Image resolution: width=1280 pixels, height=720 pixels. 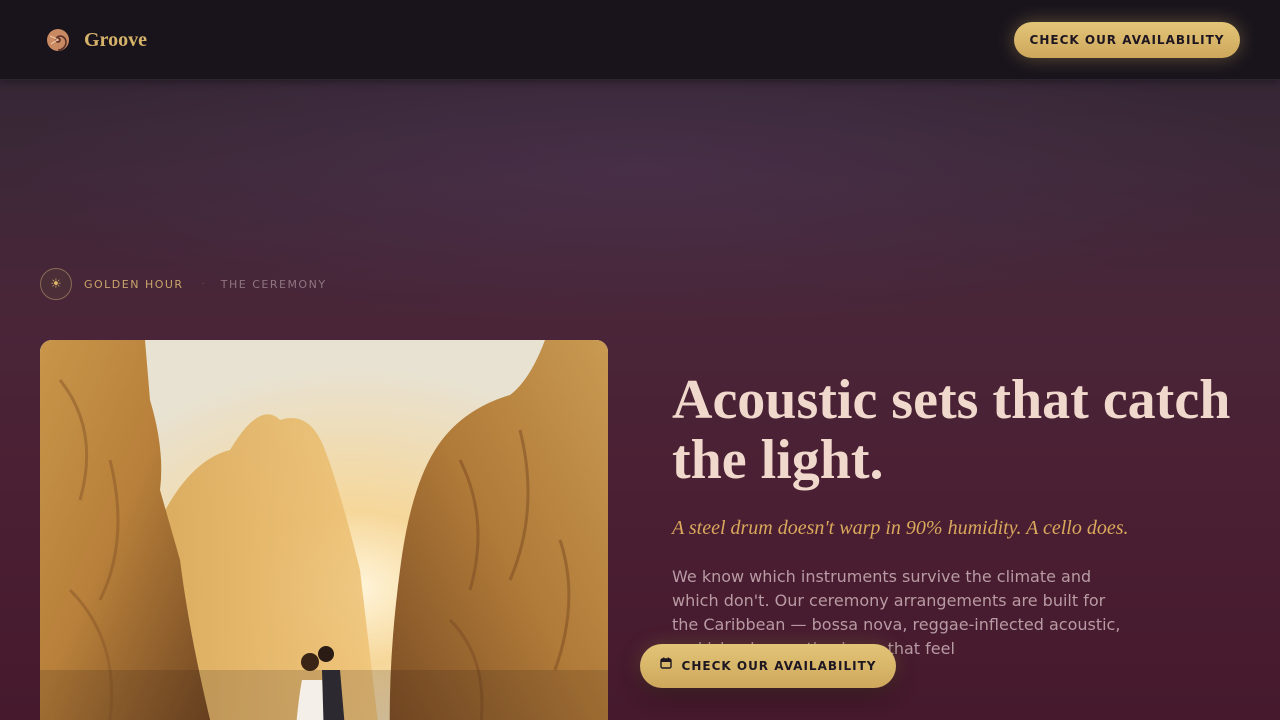 What do you see at coordinates (779, 666) in the screenshot?
I see `floating-cta-label: CHECK OUR AVAILABILITY` at bounding box center [779, 666].